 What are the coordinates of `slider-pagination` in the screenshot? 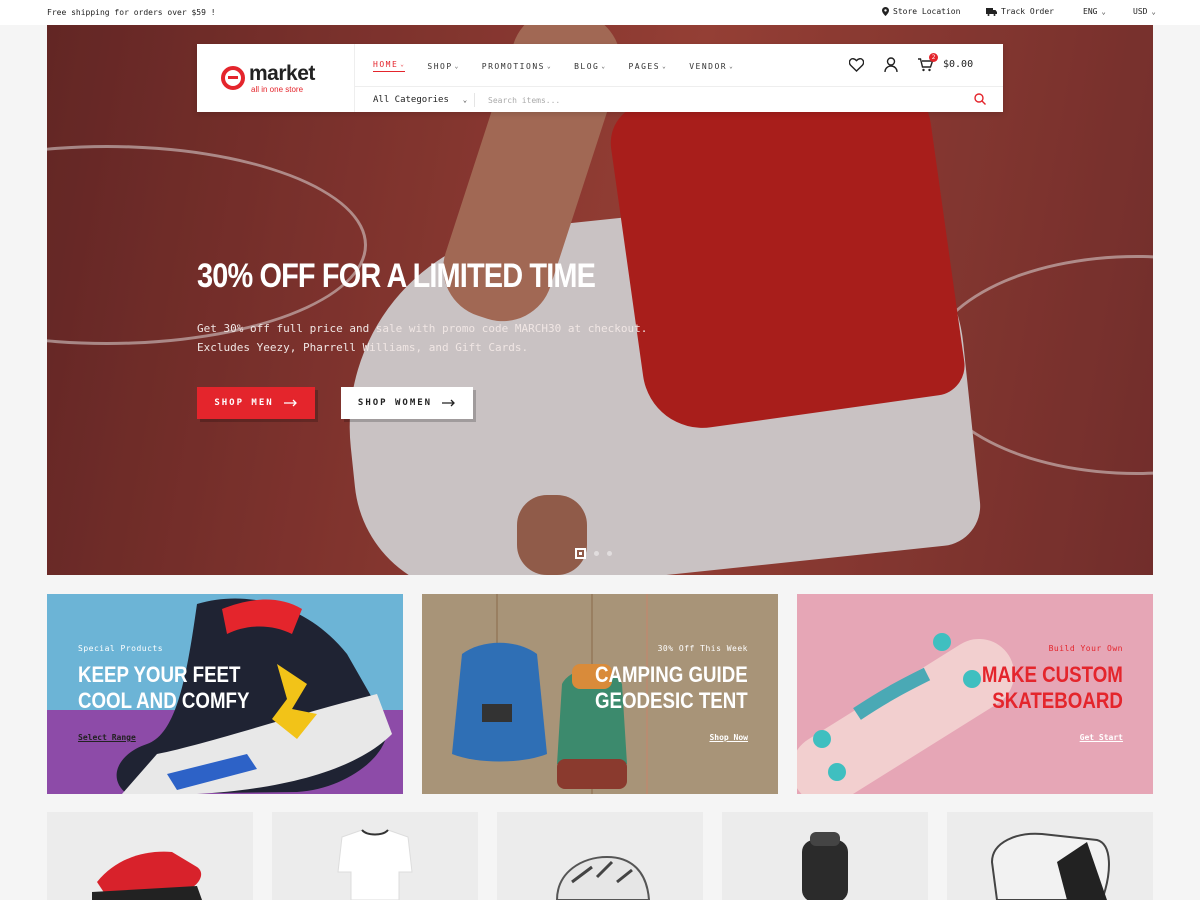 It's located at (593, 553).